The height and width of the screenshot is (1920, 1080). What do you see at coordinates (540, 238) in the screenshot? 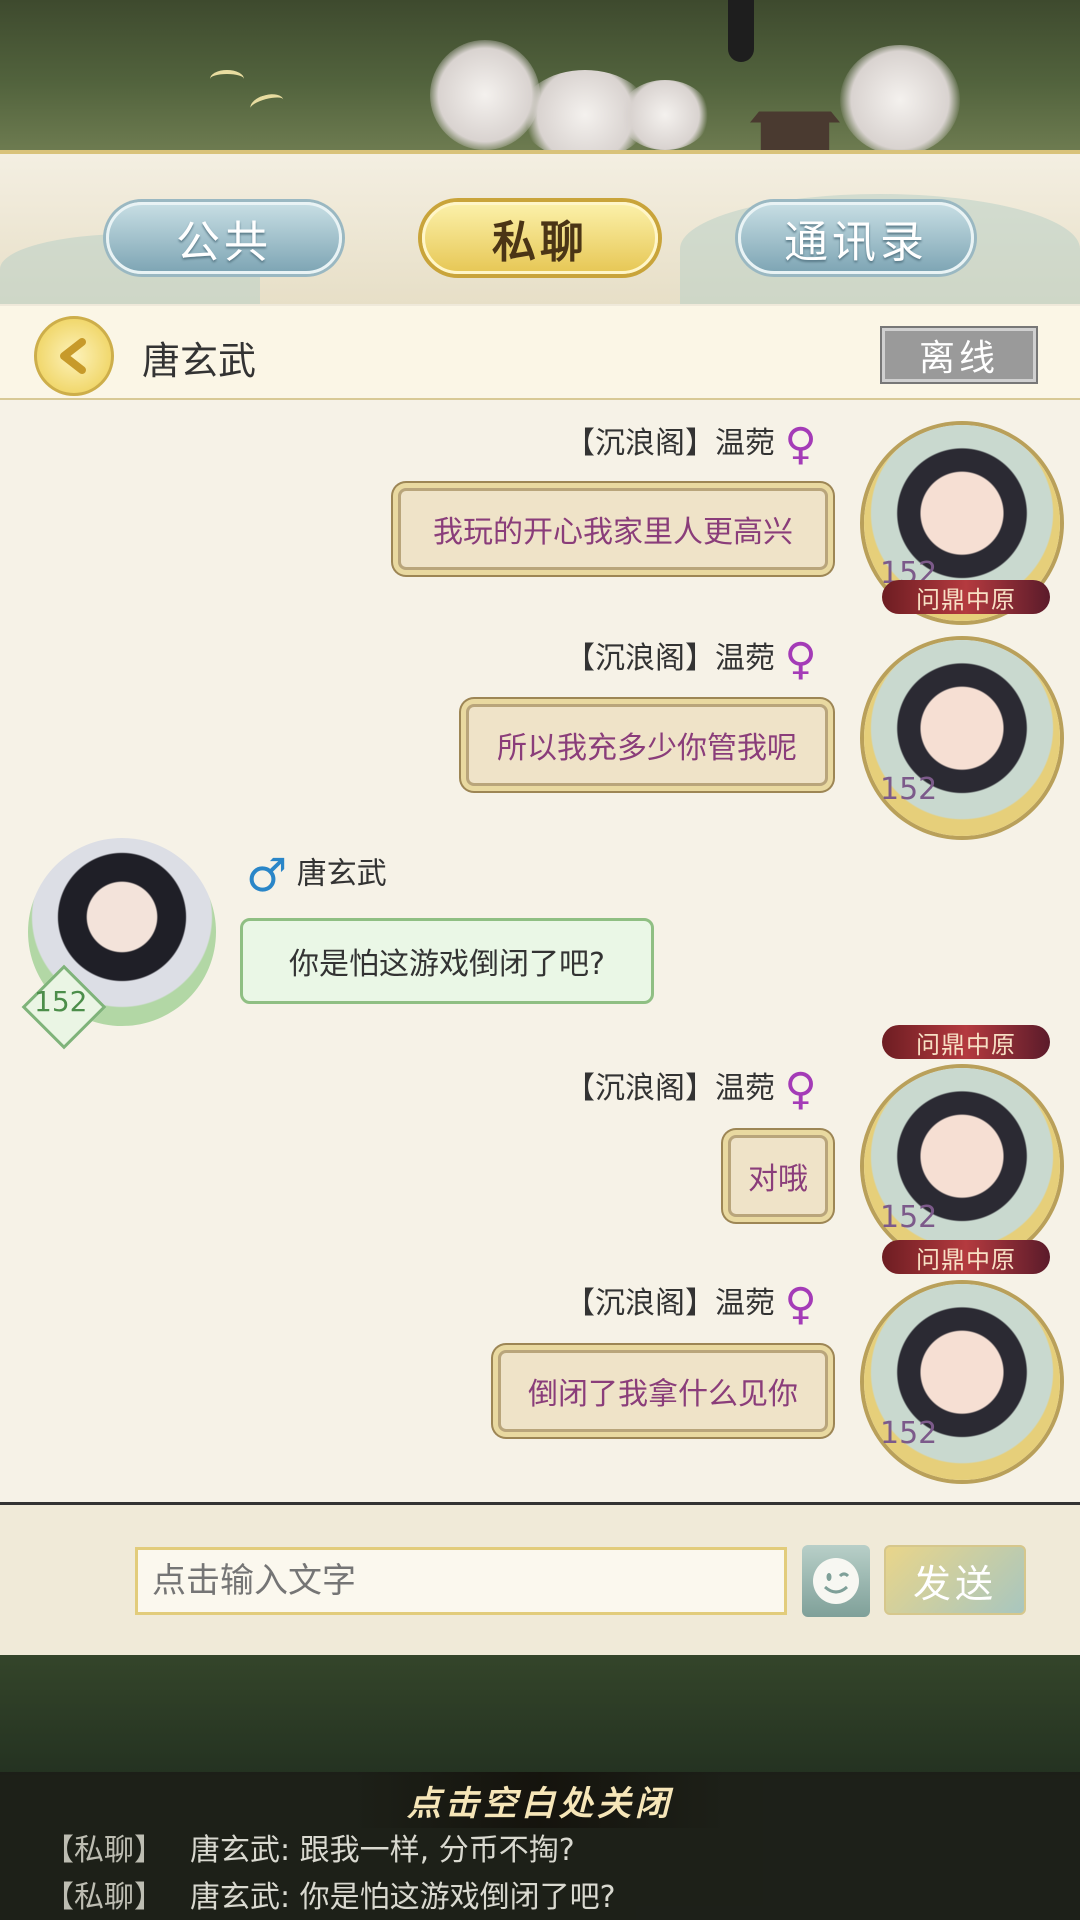
I see `tab-private-chat: 私聊` at bounding box center [540, 238].